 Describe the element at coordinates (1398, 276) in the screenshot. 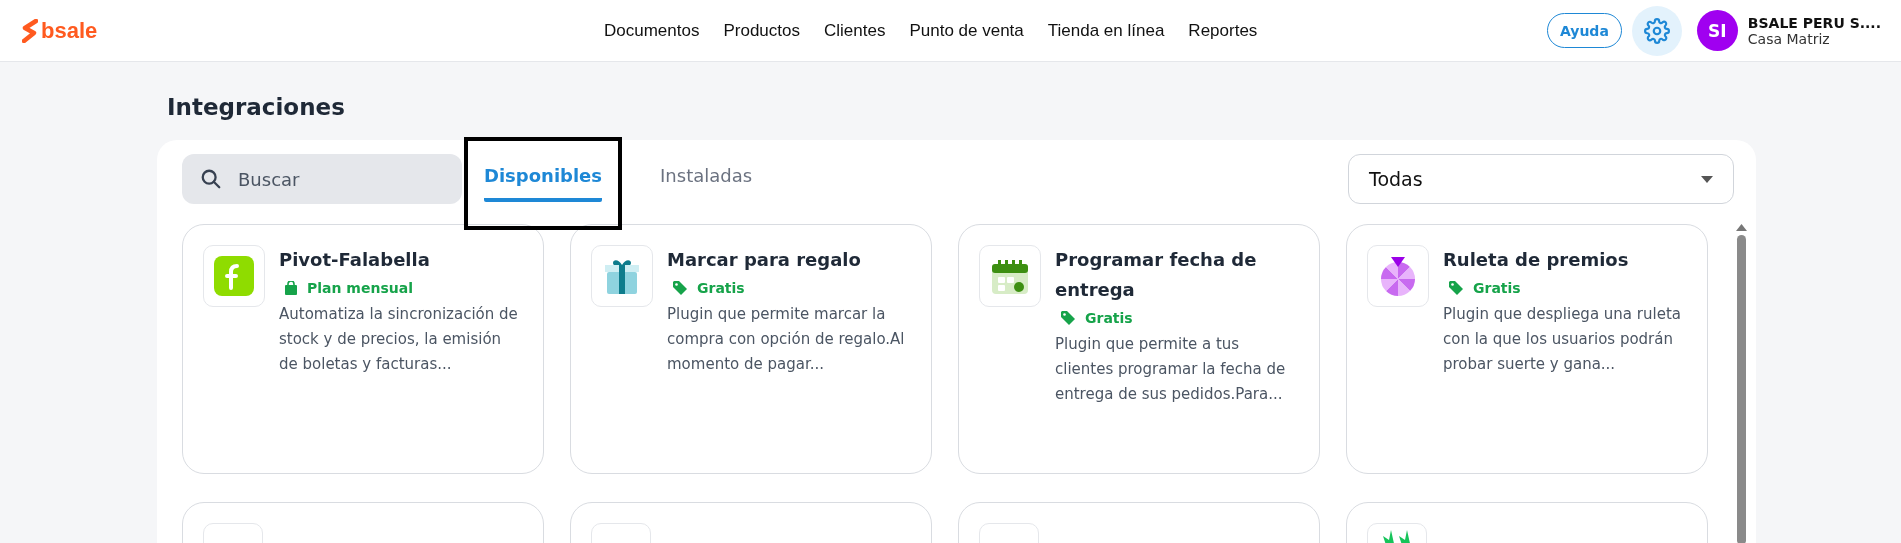

I see `prize-wheel-icon` at that location.